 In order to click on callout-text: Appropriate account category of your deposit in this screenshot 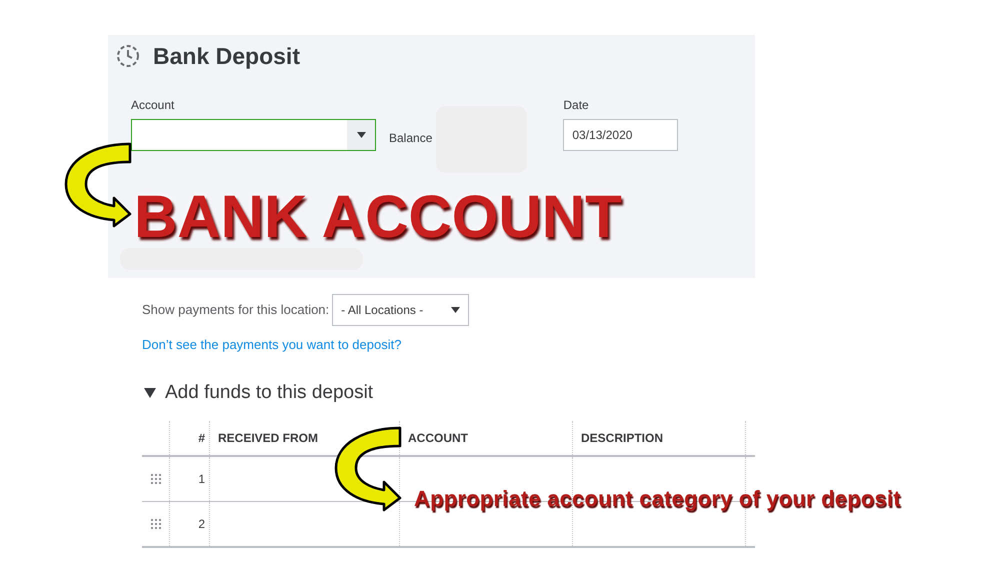, I will do `click(657, 499)`.